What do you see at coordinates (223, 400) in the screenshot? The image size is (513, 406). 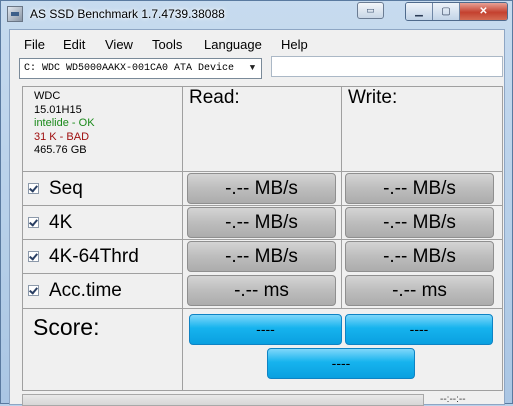 I see `progress-bar` at bounding box center [223, 400].